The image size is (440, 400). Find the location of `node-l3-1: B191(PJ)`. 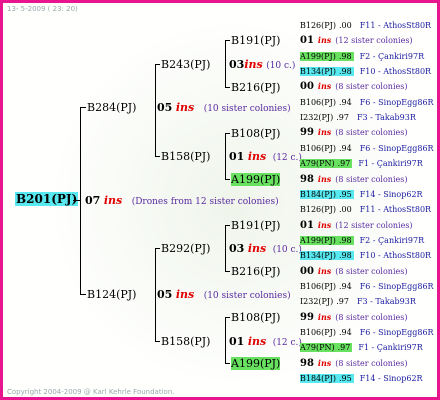

node-l3-1: B191(PJ) is located at coordinates (255, 40).